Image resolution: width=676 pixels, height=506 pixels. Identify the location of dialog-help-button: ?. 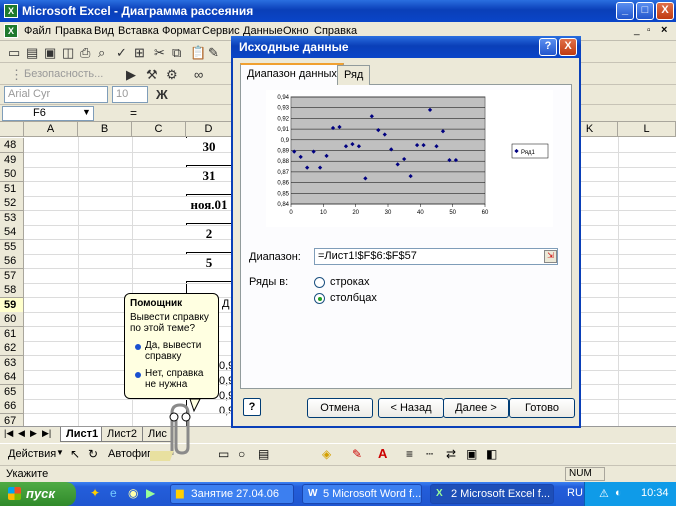
(548, 47).